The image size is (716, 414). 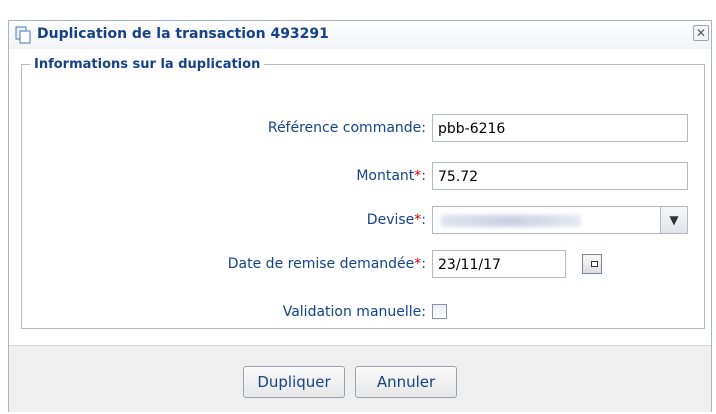 I want to click on amount-label: Montant*:, so click(x=391, y=176).